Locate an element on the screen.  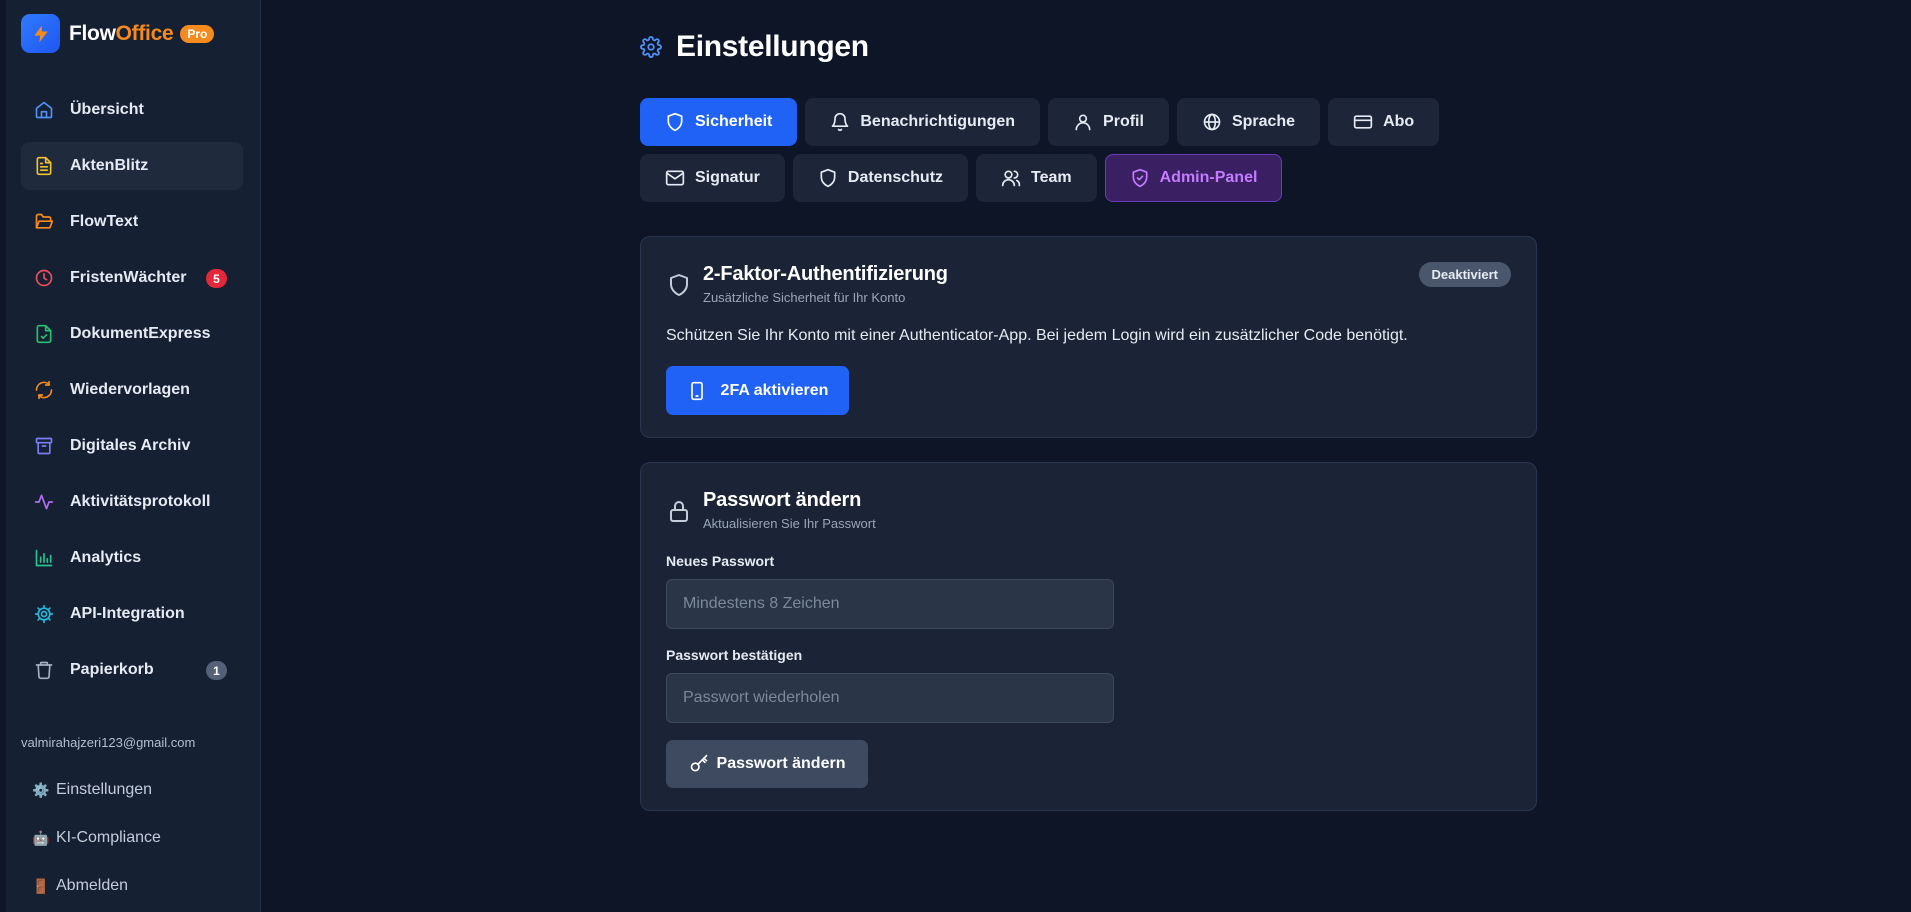
page-header: Einstellungen is located at coordinates (754, 47).